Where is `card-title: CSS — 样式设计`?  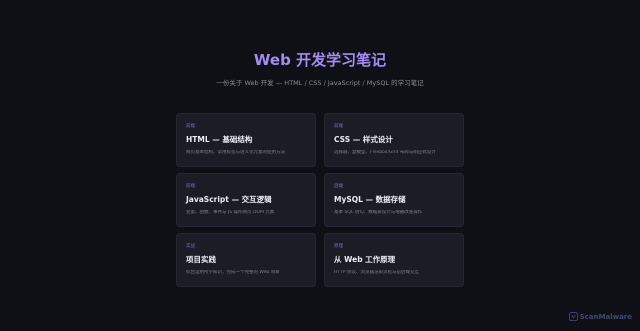
card-title: CSS — 样式设计 is located at coordinates (363, 139).